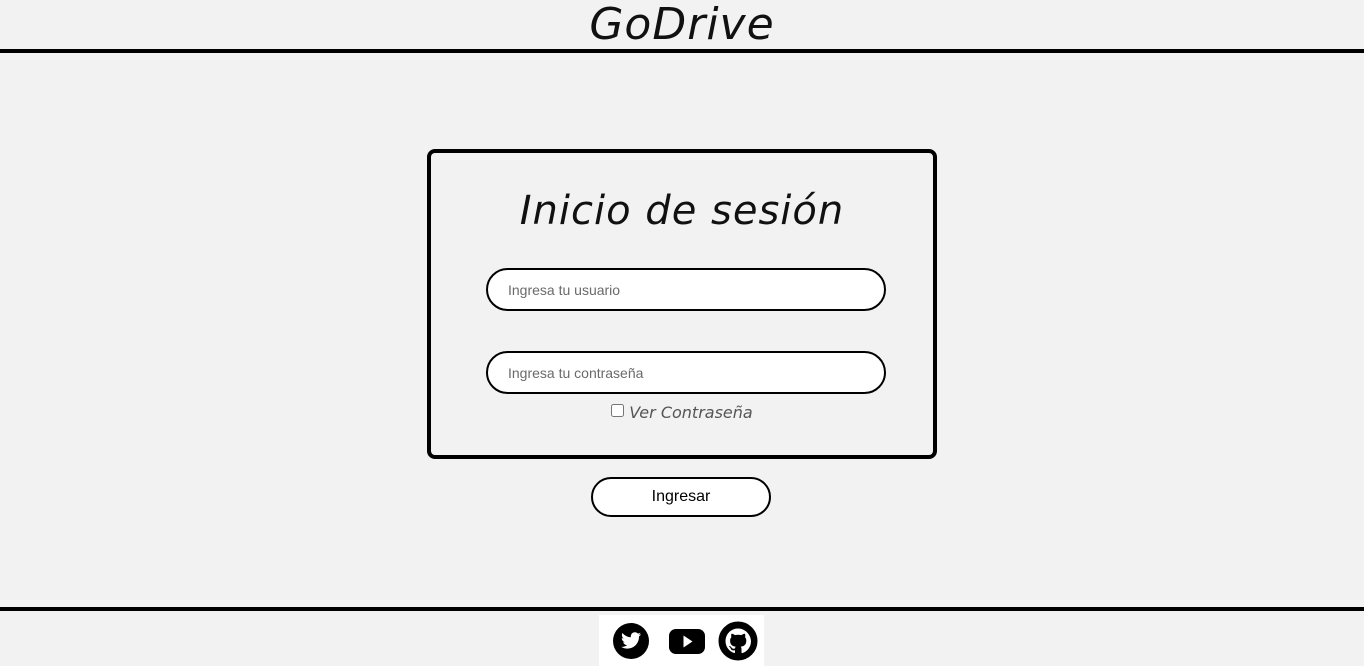  Describe the element at coordinates (686, 372) in the screenshot. I see `password-input` at that location.